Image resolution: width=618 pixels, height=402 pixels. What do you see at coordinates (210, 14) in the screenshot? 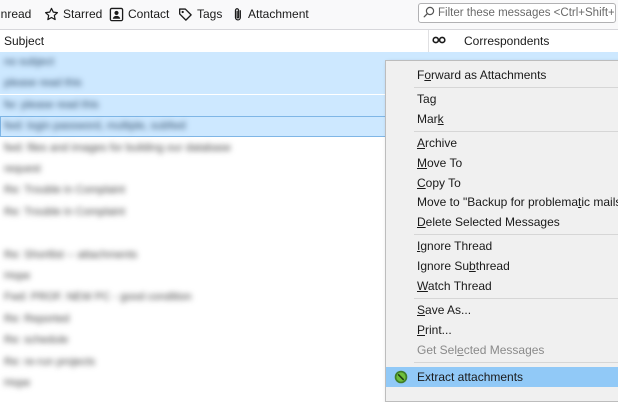
I see `tags-filter-label: Tags` at bounding box center [210, 14].